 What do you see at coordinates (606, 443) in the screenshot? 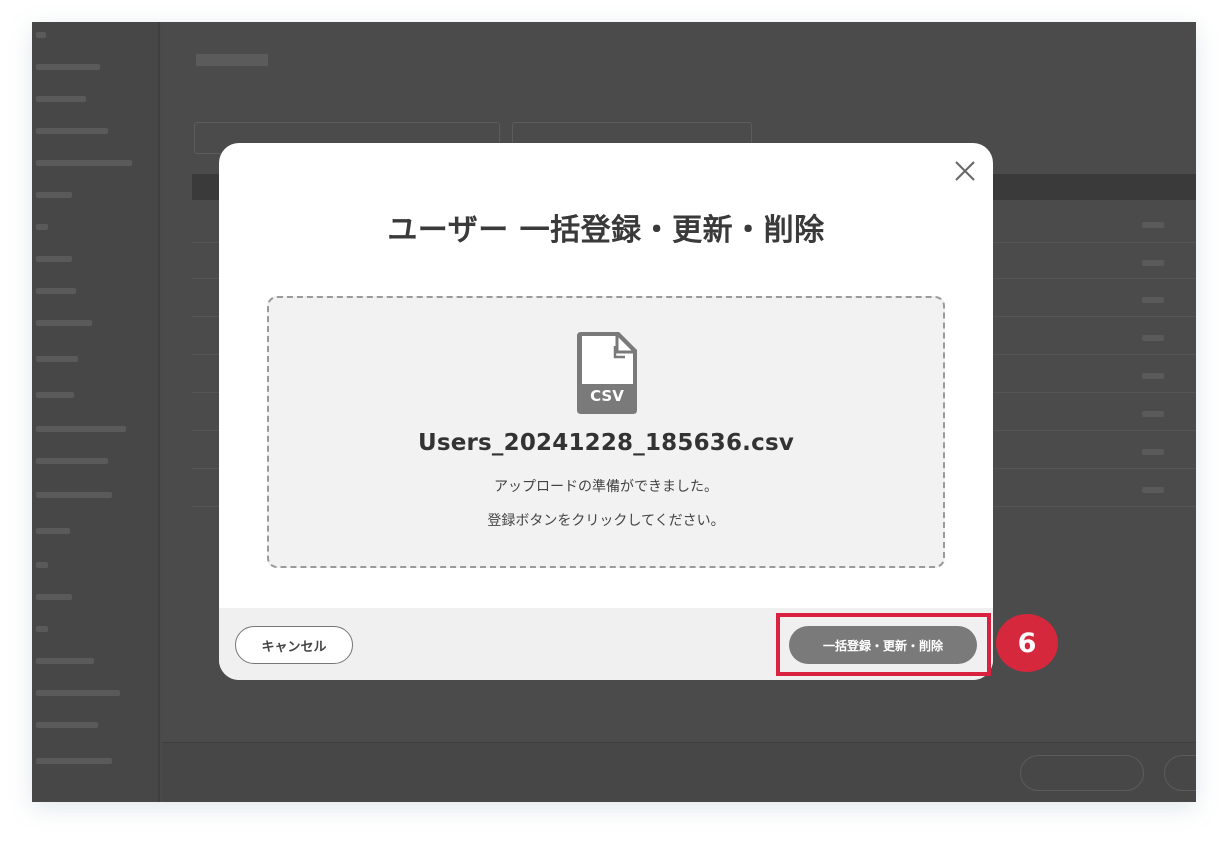
I see `uploaded-file-name: Users_20241228_185636.csv` at bounding box center [606, 443].